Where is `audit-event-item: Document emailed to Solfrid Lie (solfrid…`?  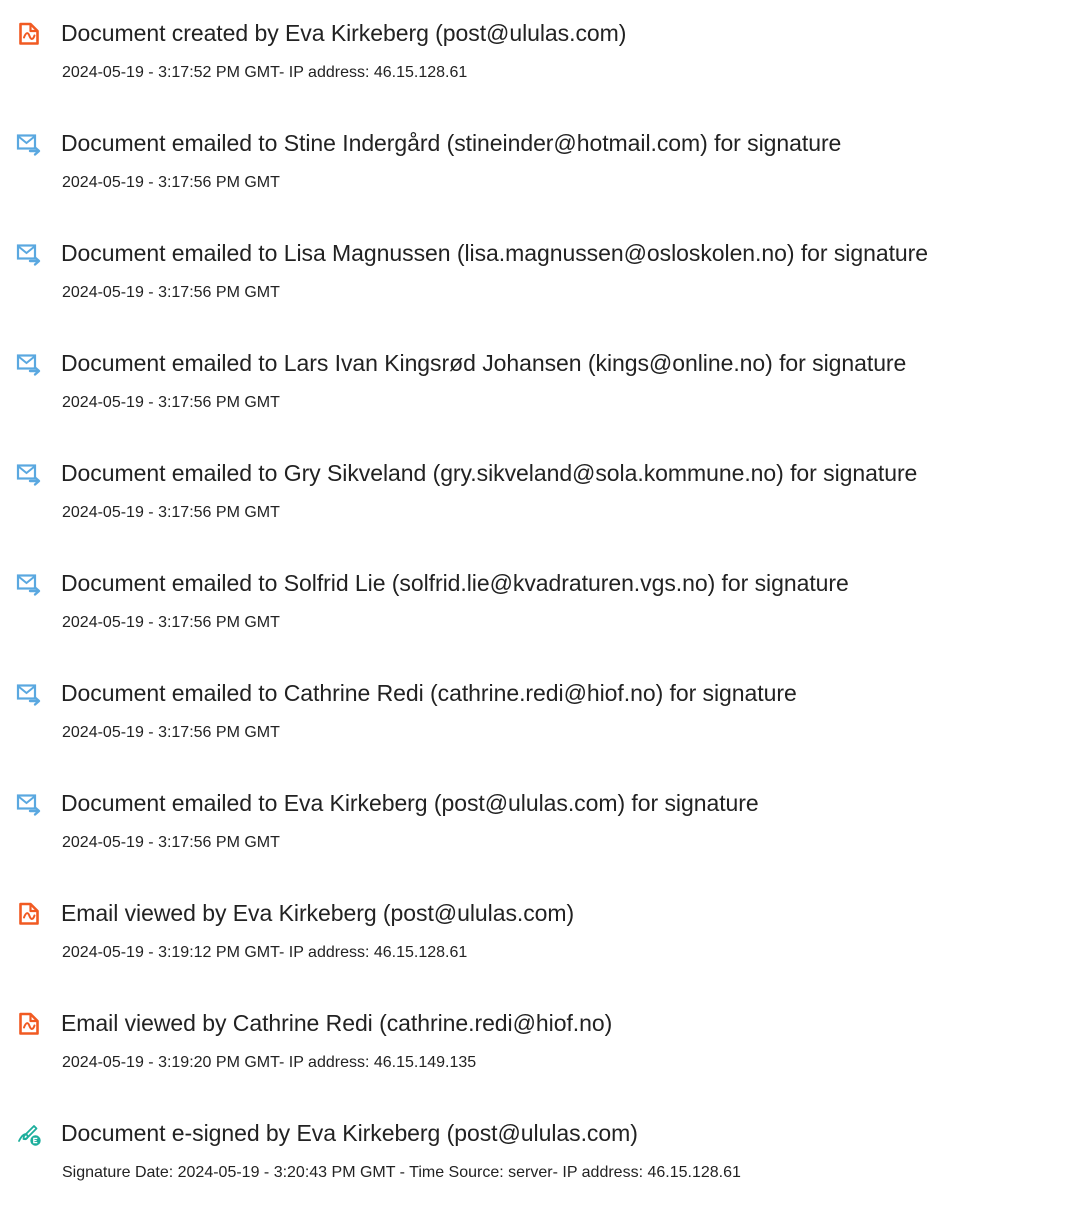
audit-event-item: Document emailed to Solfrid Lie (solfrid… is located at coordinates (535, 590).